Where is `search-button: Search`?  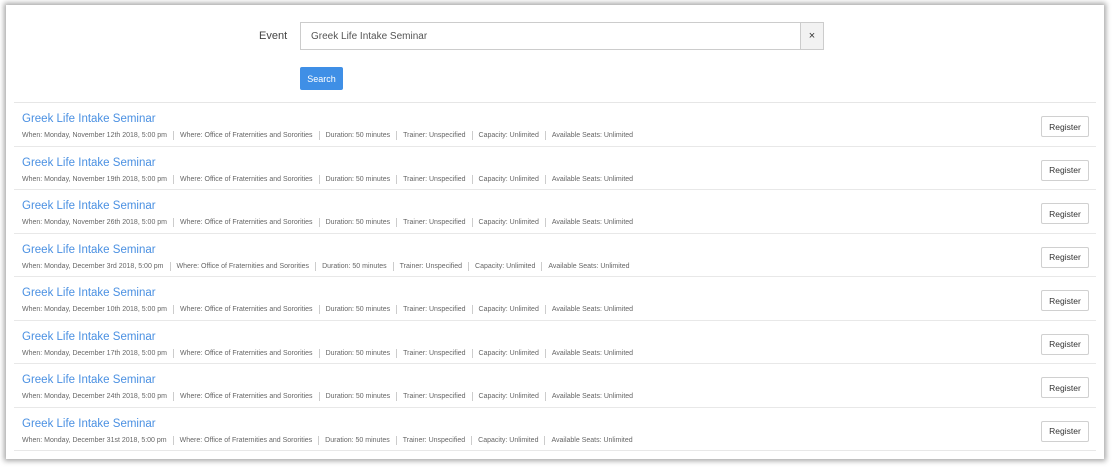
search-button: Search is located at coordinates (321, 78).